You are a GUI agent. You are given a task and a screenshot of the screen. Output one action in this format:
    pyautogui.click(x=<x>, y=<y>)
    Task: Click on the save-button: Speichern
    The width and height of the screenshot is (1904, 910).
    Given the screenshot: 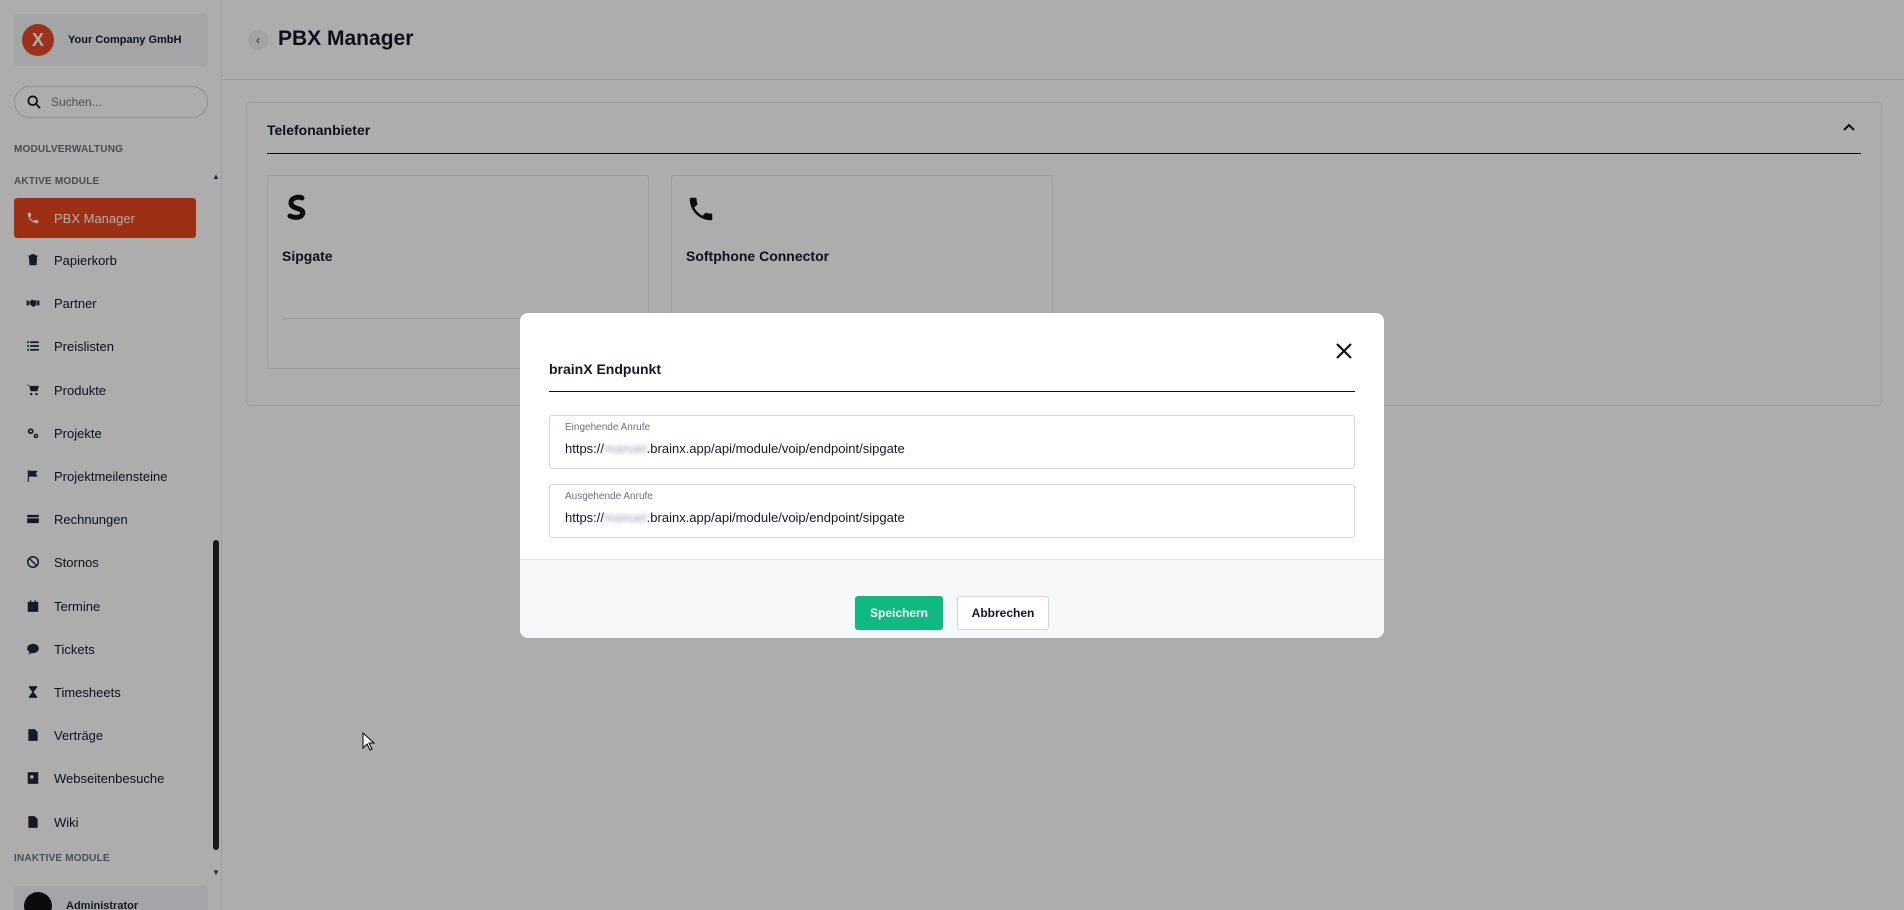 What is the action you would take?
    pyautogui.click(x=899, y=613)
    